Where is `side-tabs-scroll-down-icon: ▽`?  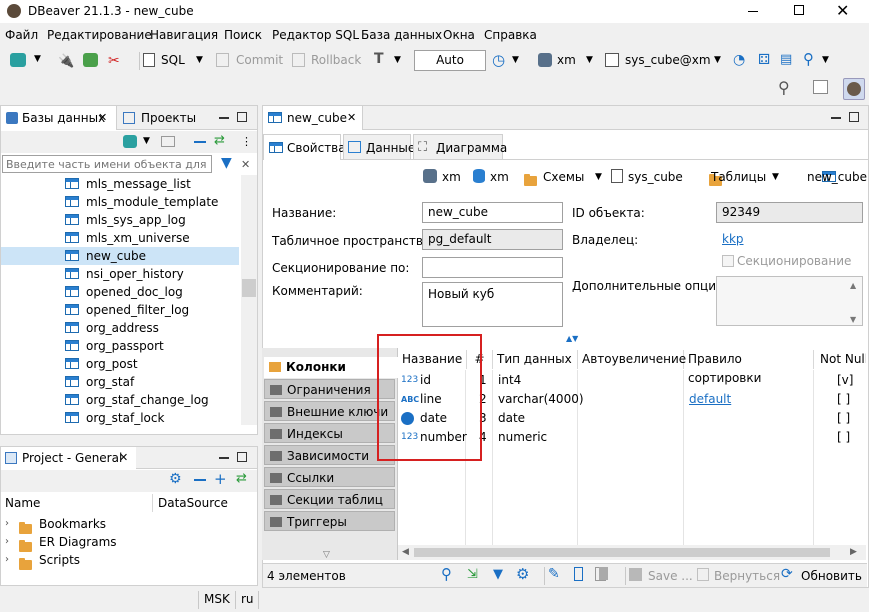 side-tabs-scroll-down-icon: ▽ is located at coordinates (326, 555).